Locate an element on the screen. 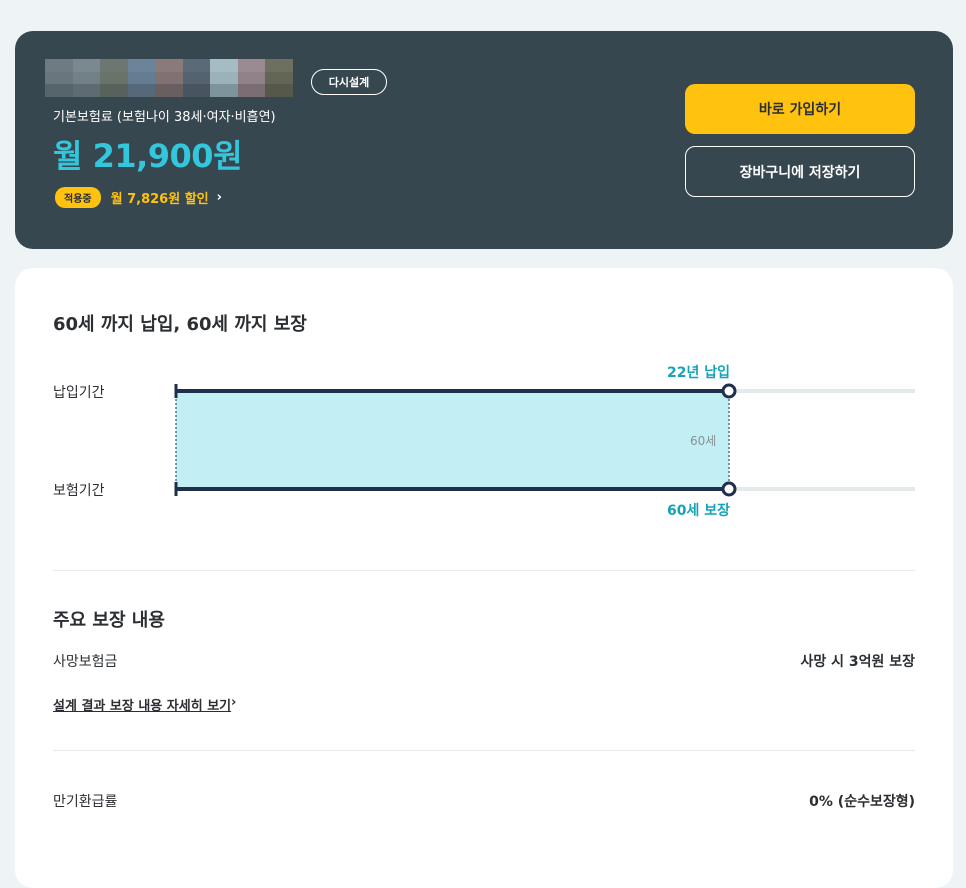 The width and height of the screenshot is (966, 888). coverage-fill-area is located at coordinates (452, 440).